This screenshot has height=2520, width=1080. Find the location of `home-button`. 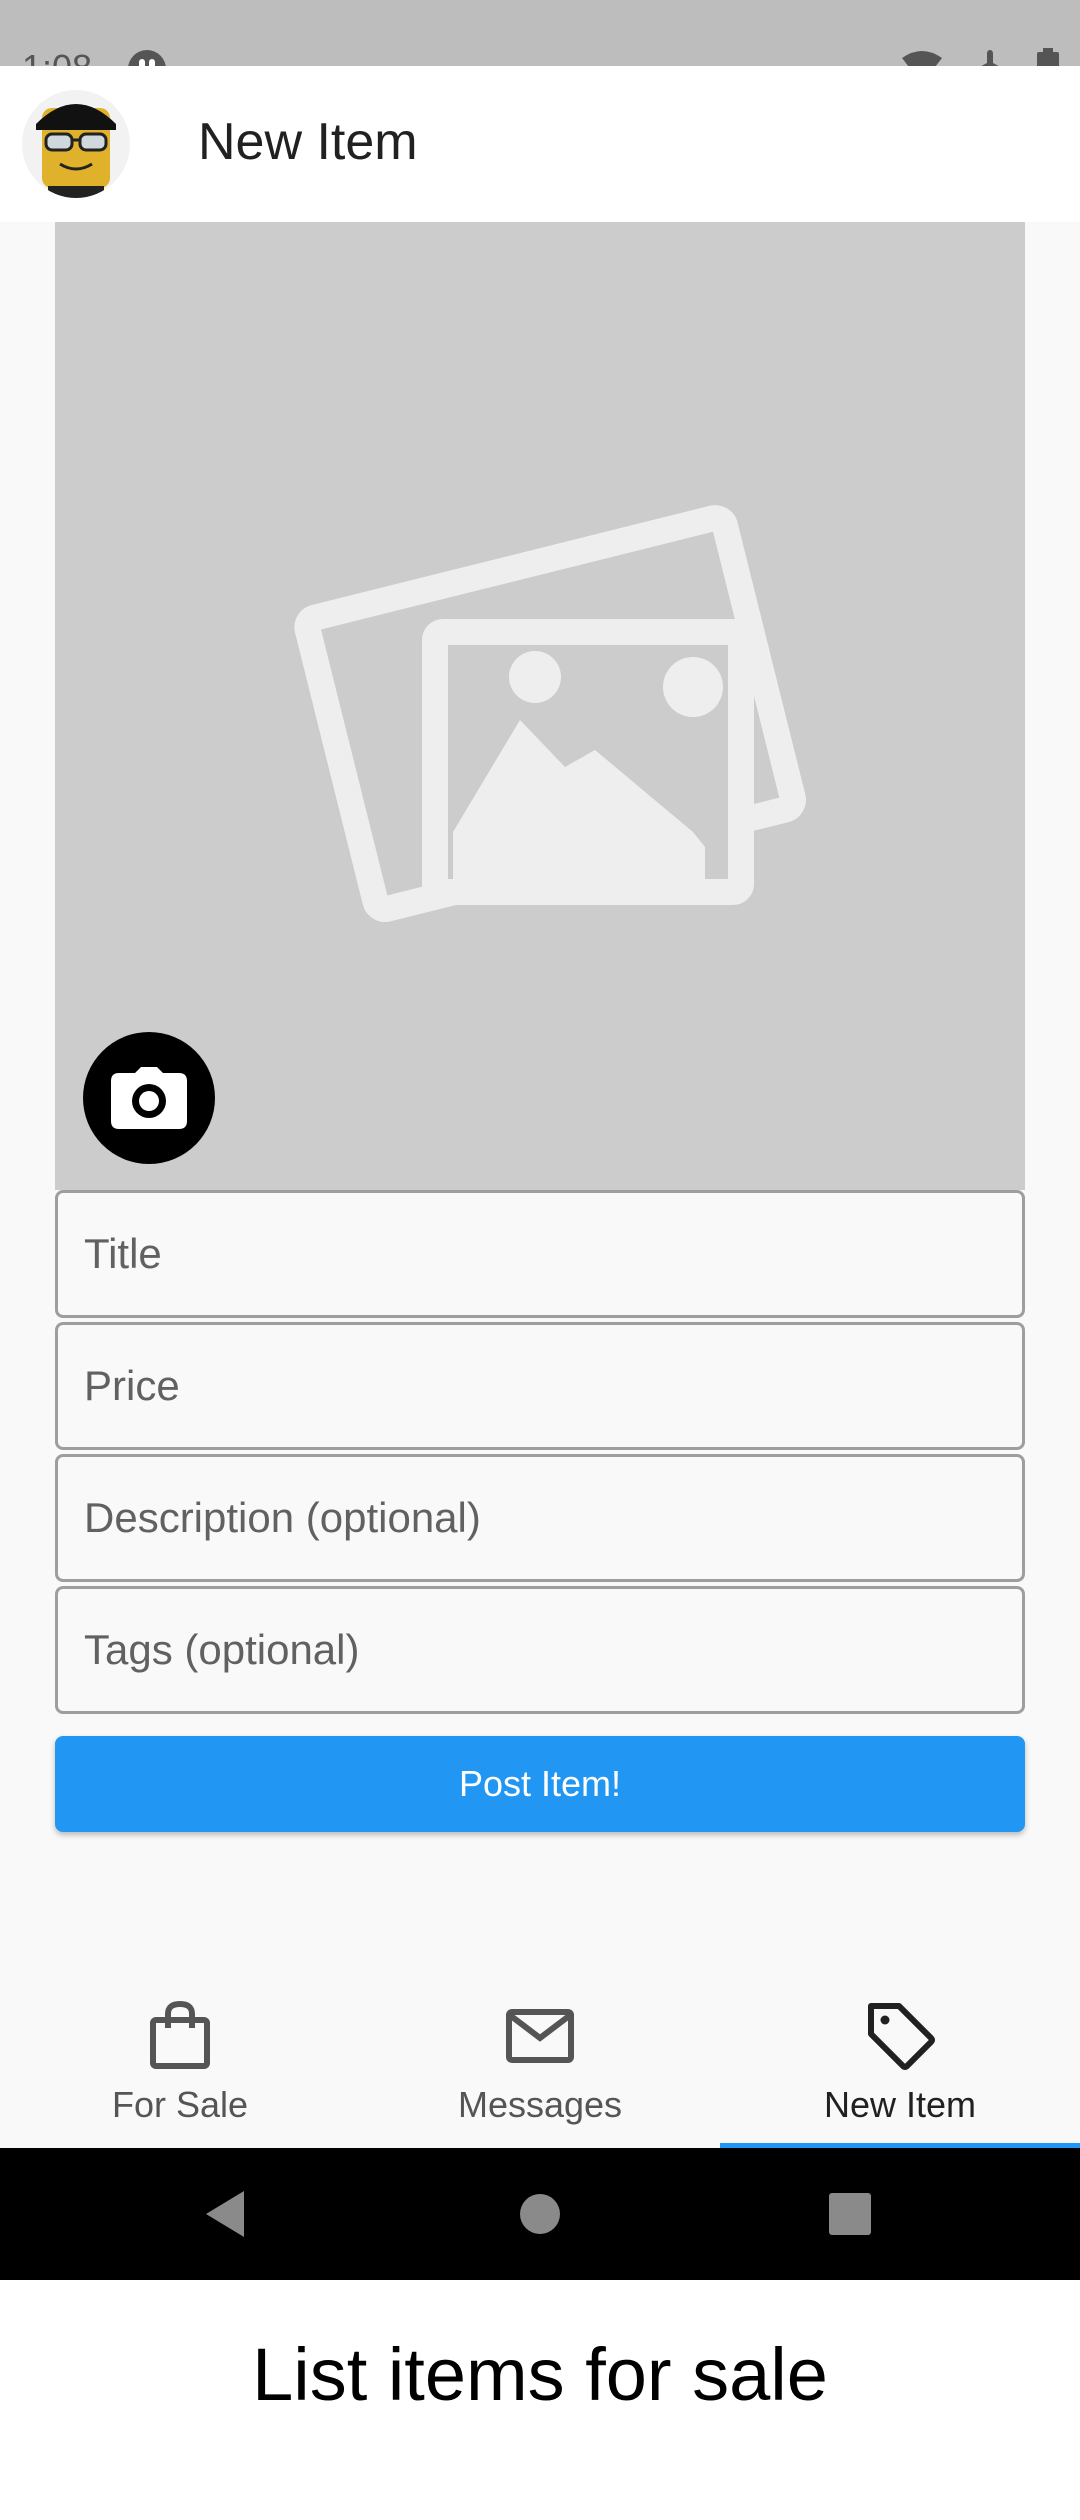

home-button is located at coordinates (540, 2214).